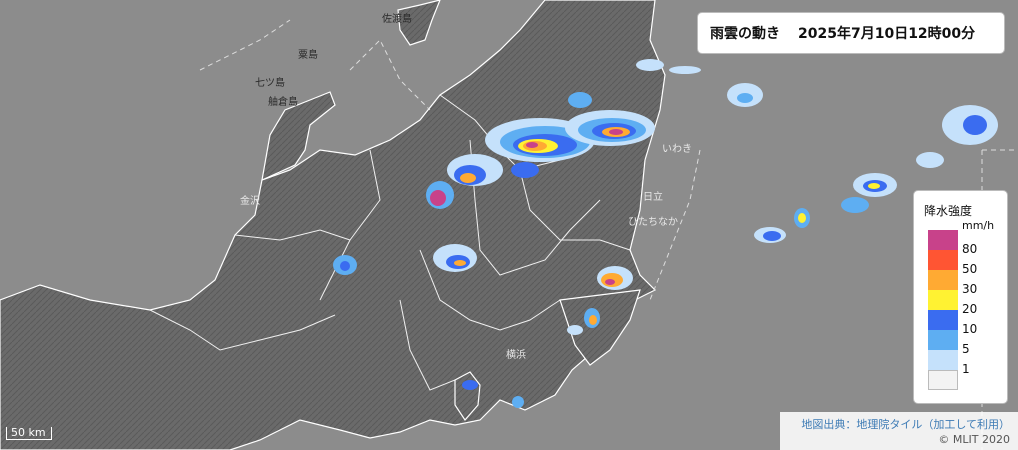  What do you see at coordinates (745, 34) in the screenshot?
I see `map-title: 雨雲の動き` at bounding box center [745, 34].